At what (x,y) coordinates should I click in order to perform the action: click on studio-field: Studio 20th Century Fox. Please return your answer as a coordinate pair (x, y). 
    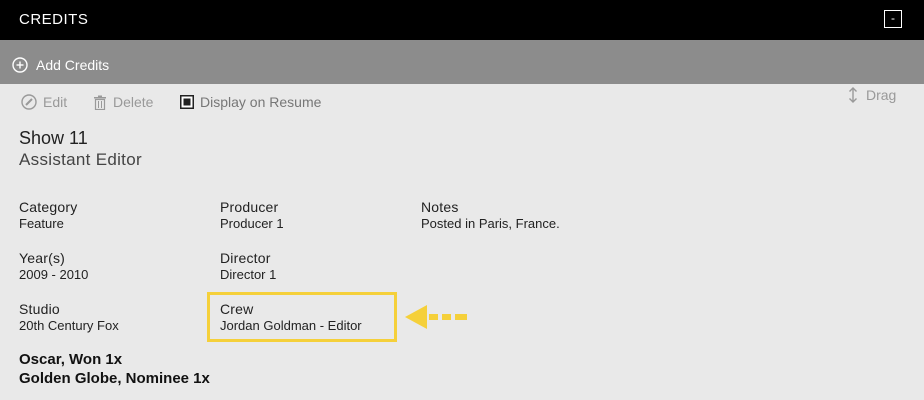
    Looking at the image, I should click on (69, 317).